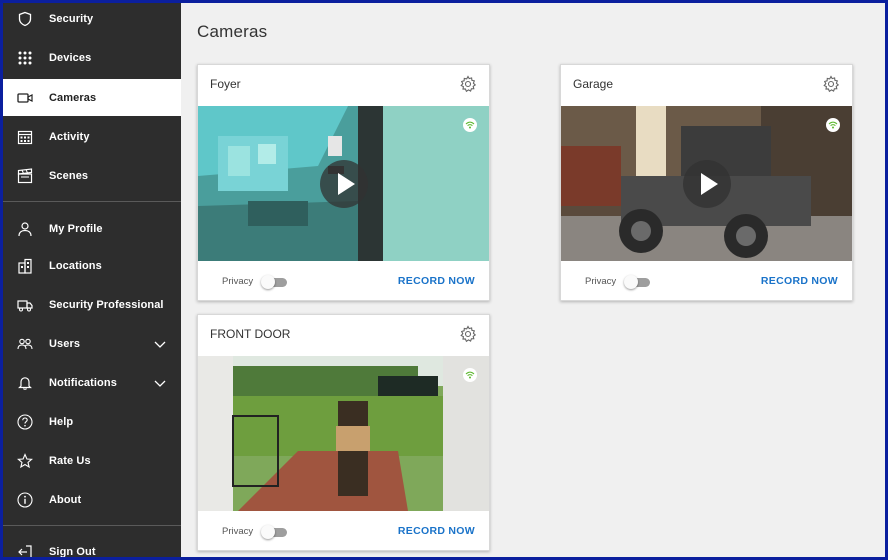 This screenshot has height=560, width=888. Describe the element at coordinates (250, 334) in the screenshot. I see `camera-name: FRONT DOOR` at that location.